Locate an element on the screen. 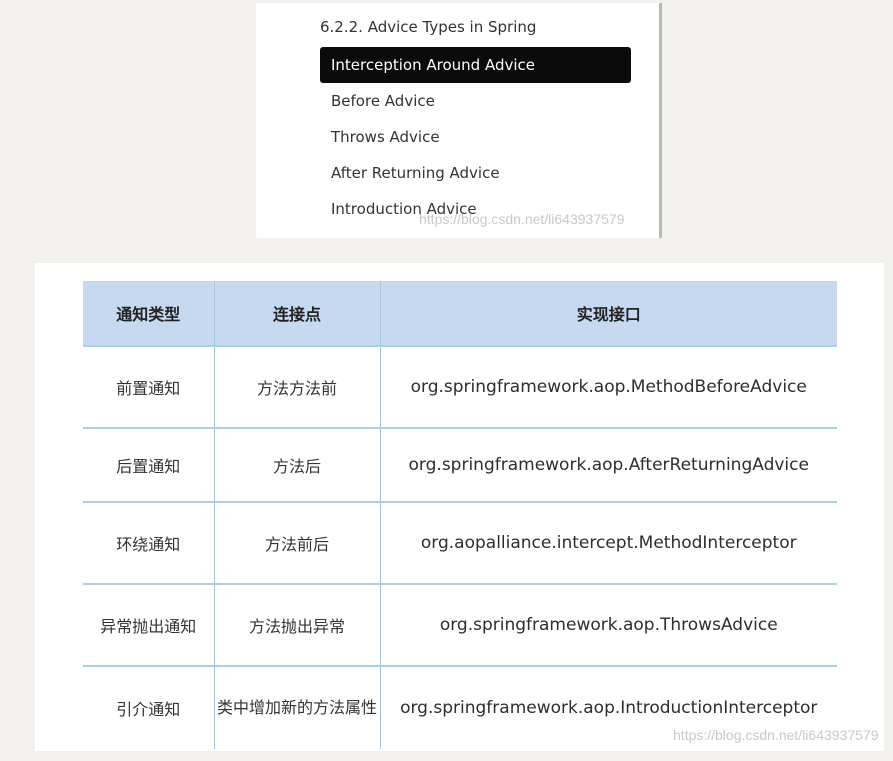  cell-advice-type: 环绕通知 is located at coordinates (149, 542).